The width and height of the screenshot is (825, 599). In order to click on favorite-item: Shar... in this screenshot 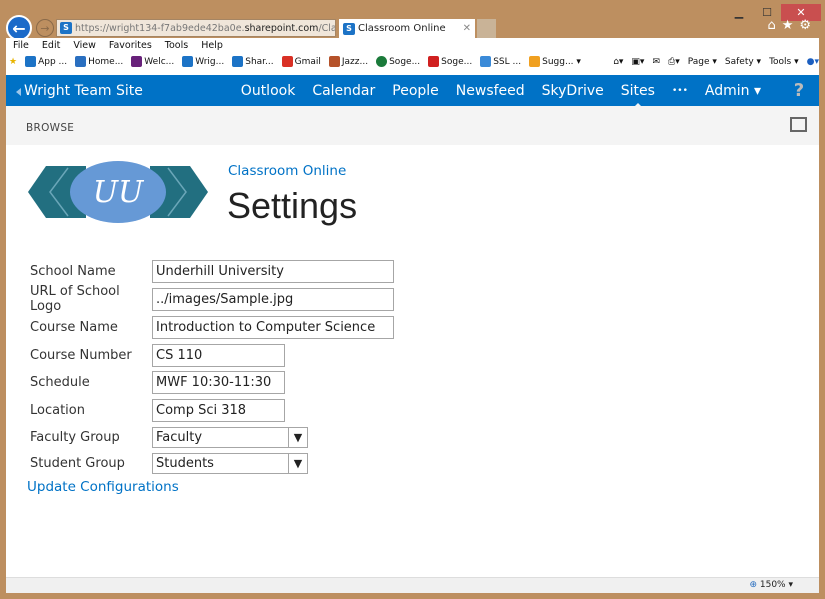, I will do `click(253, 61)`.